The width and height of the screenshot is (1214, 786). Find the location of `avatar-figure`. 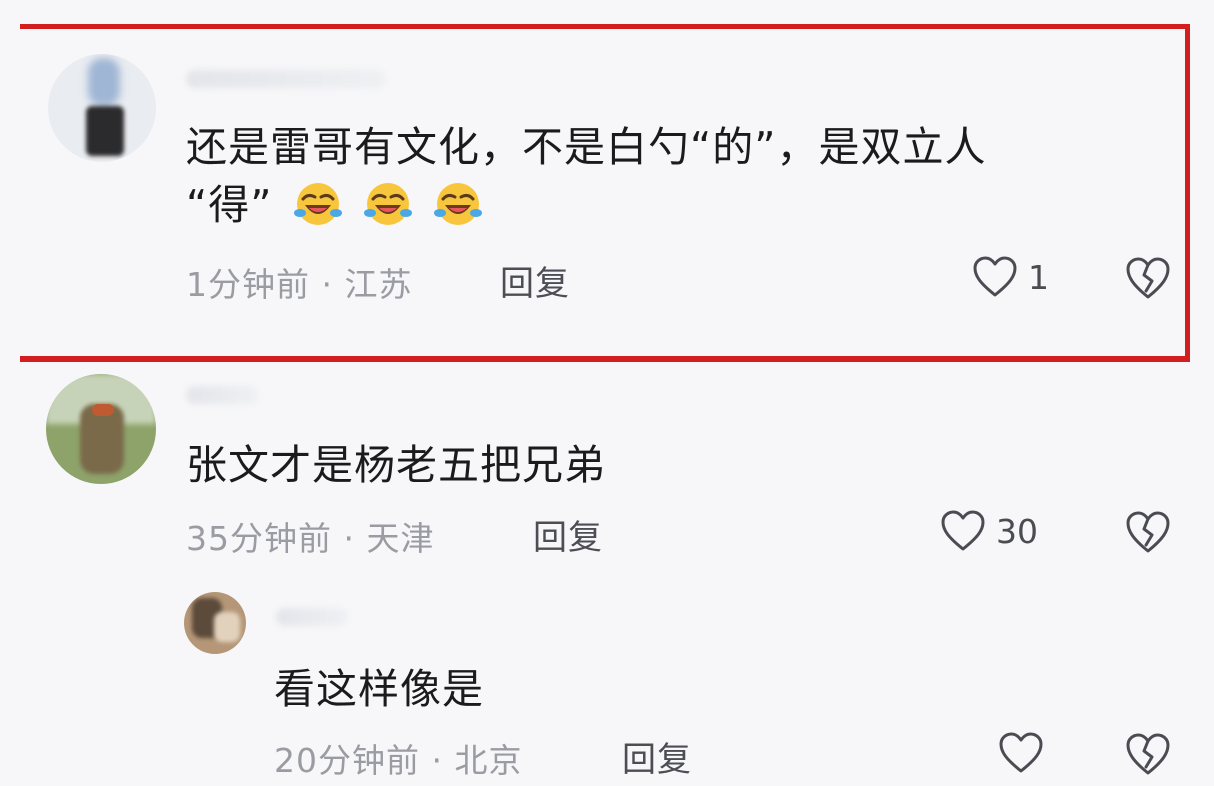

avatar-figure is located at coordinates (104, 82).